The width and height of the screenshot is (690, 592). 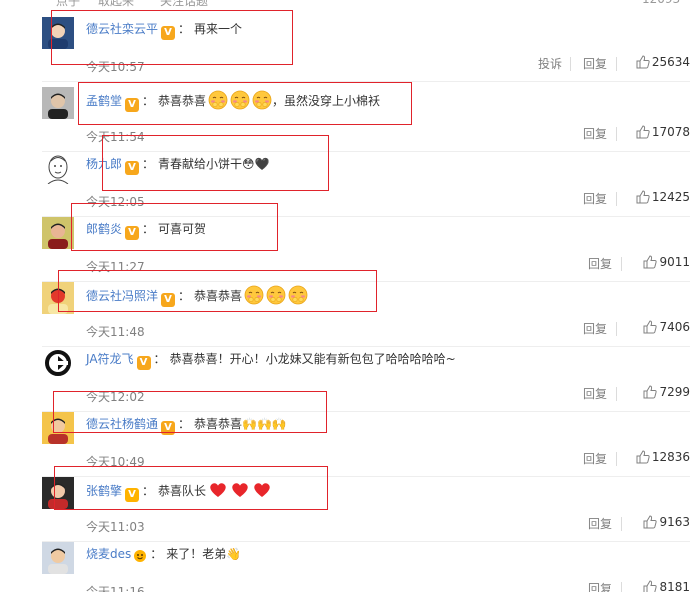 I want to click on like-button: 12425, so click(x=663, y=197).